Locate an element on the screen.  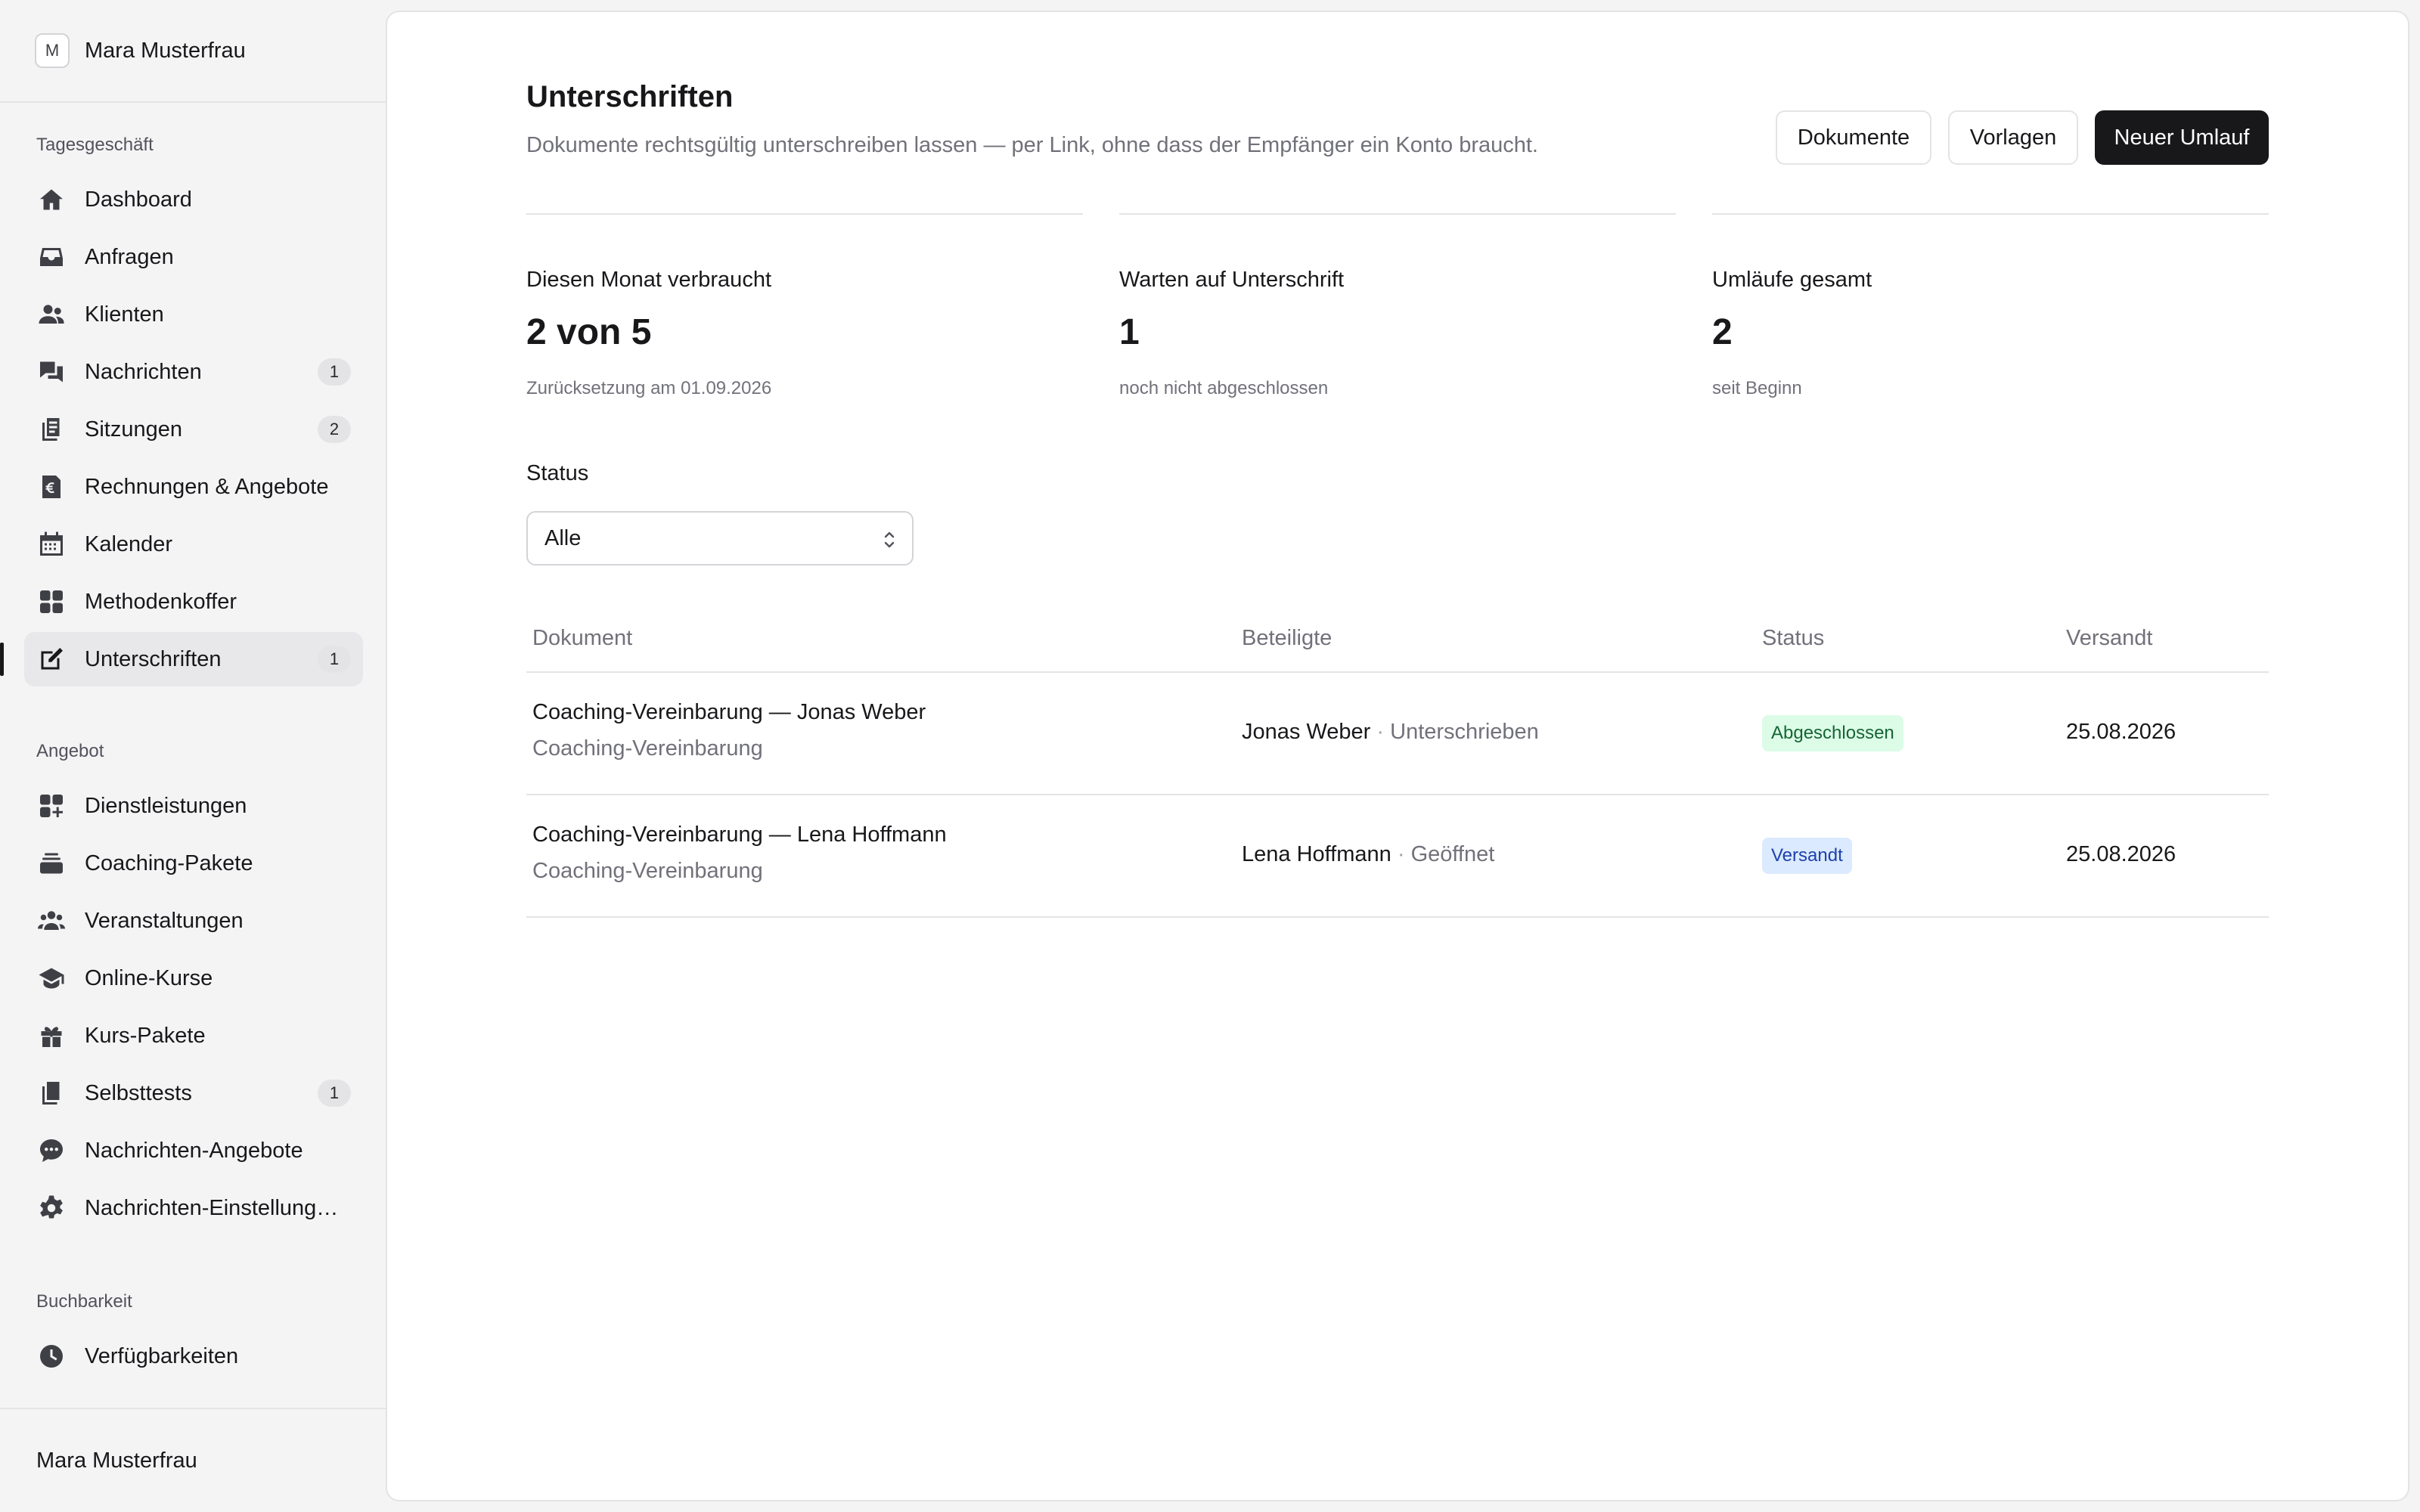
participant-state: Unterschrieben is located at coordinates (1464, 732).